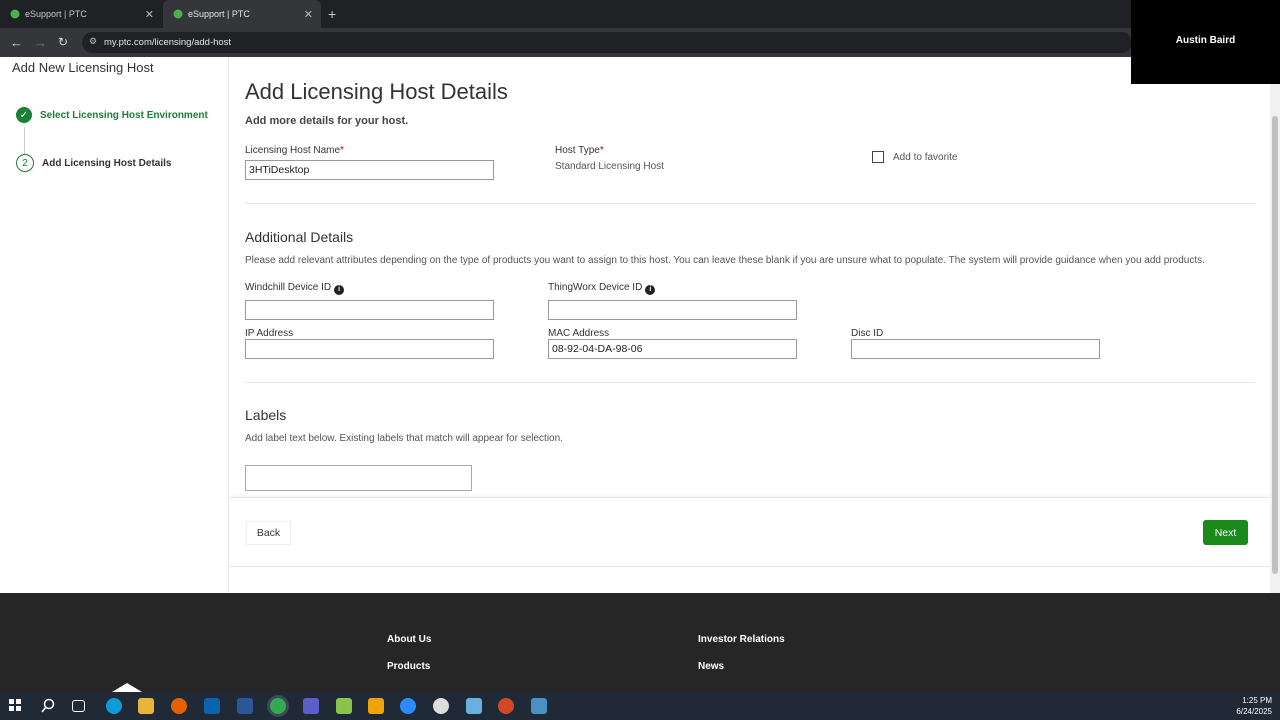 The image size is (1280, 720). Describe the element at coordinates (711, 666) in the screenshot. I see `footer-link-news: News` at that location.